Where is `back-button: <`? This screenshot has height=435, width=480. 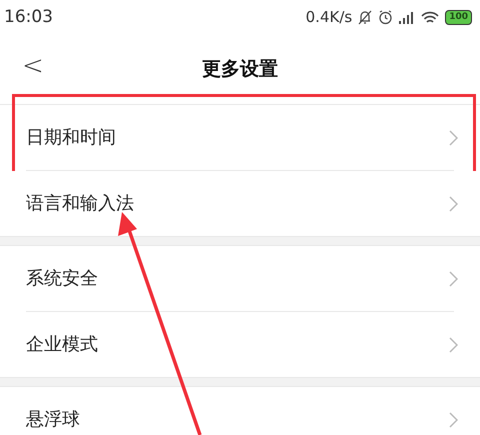 back-button: < is located at coordinates (33, 66).